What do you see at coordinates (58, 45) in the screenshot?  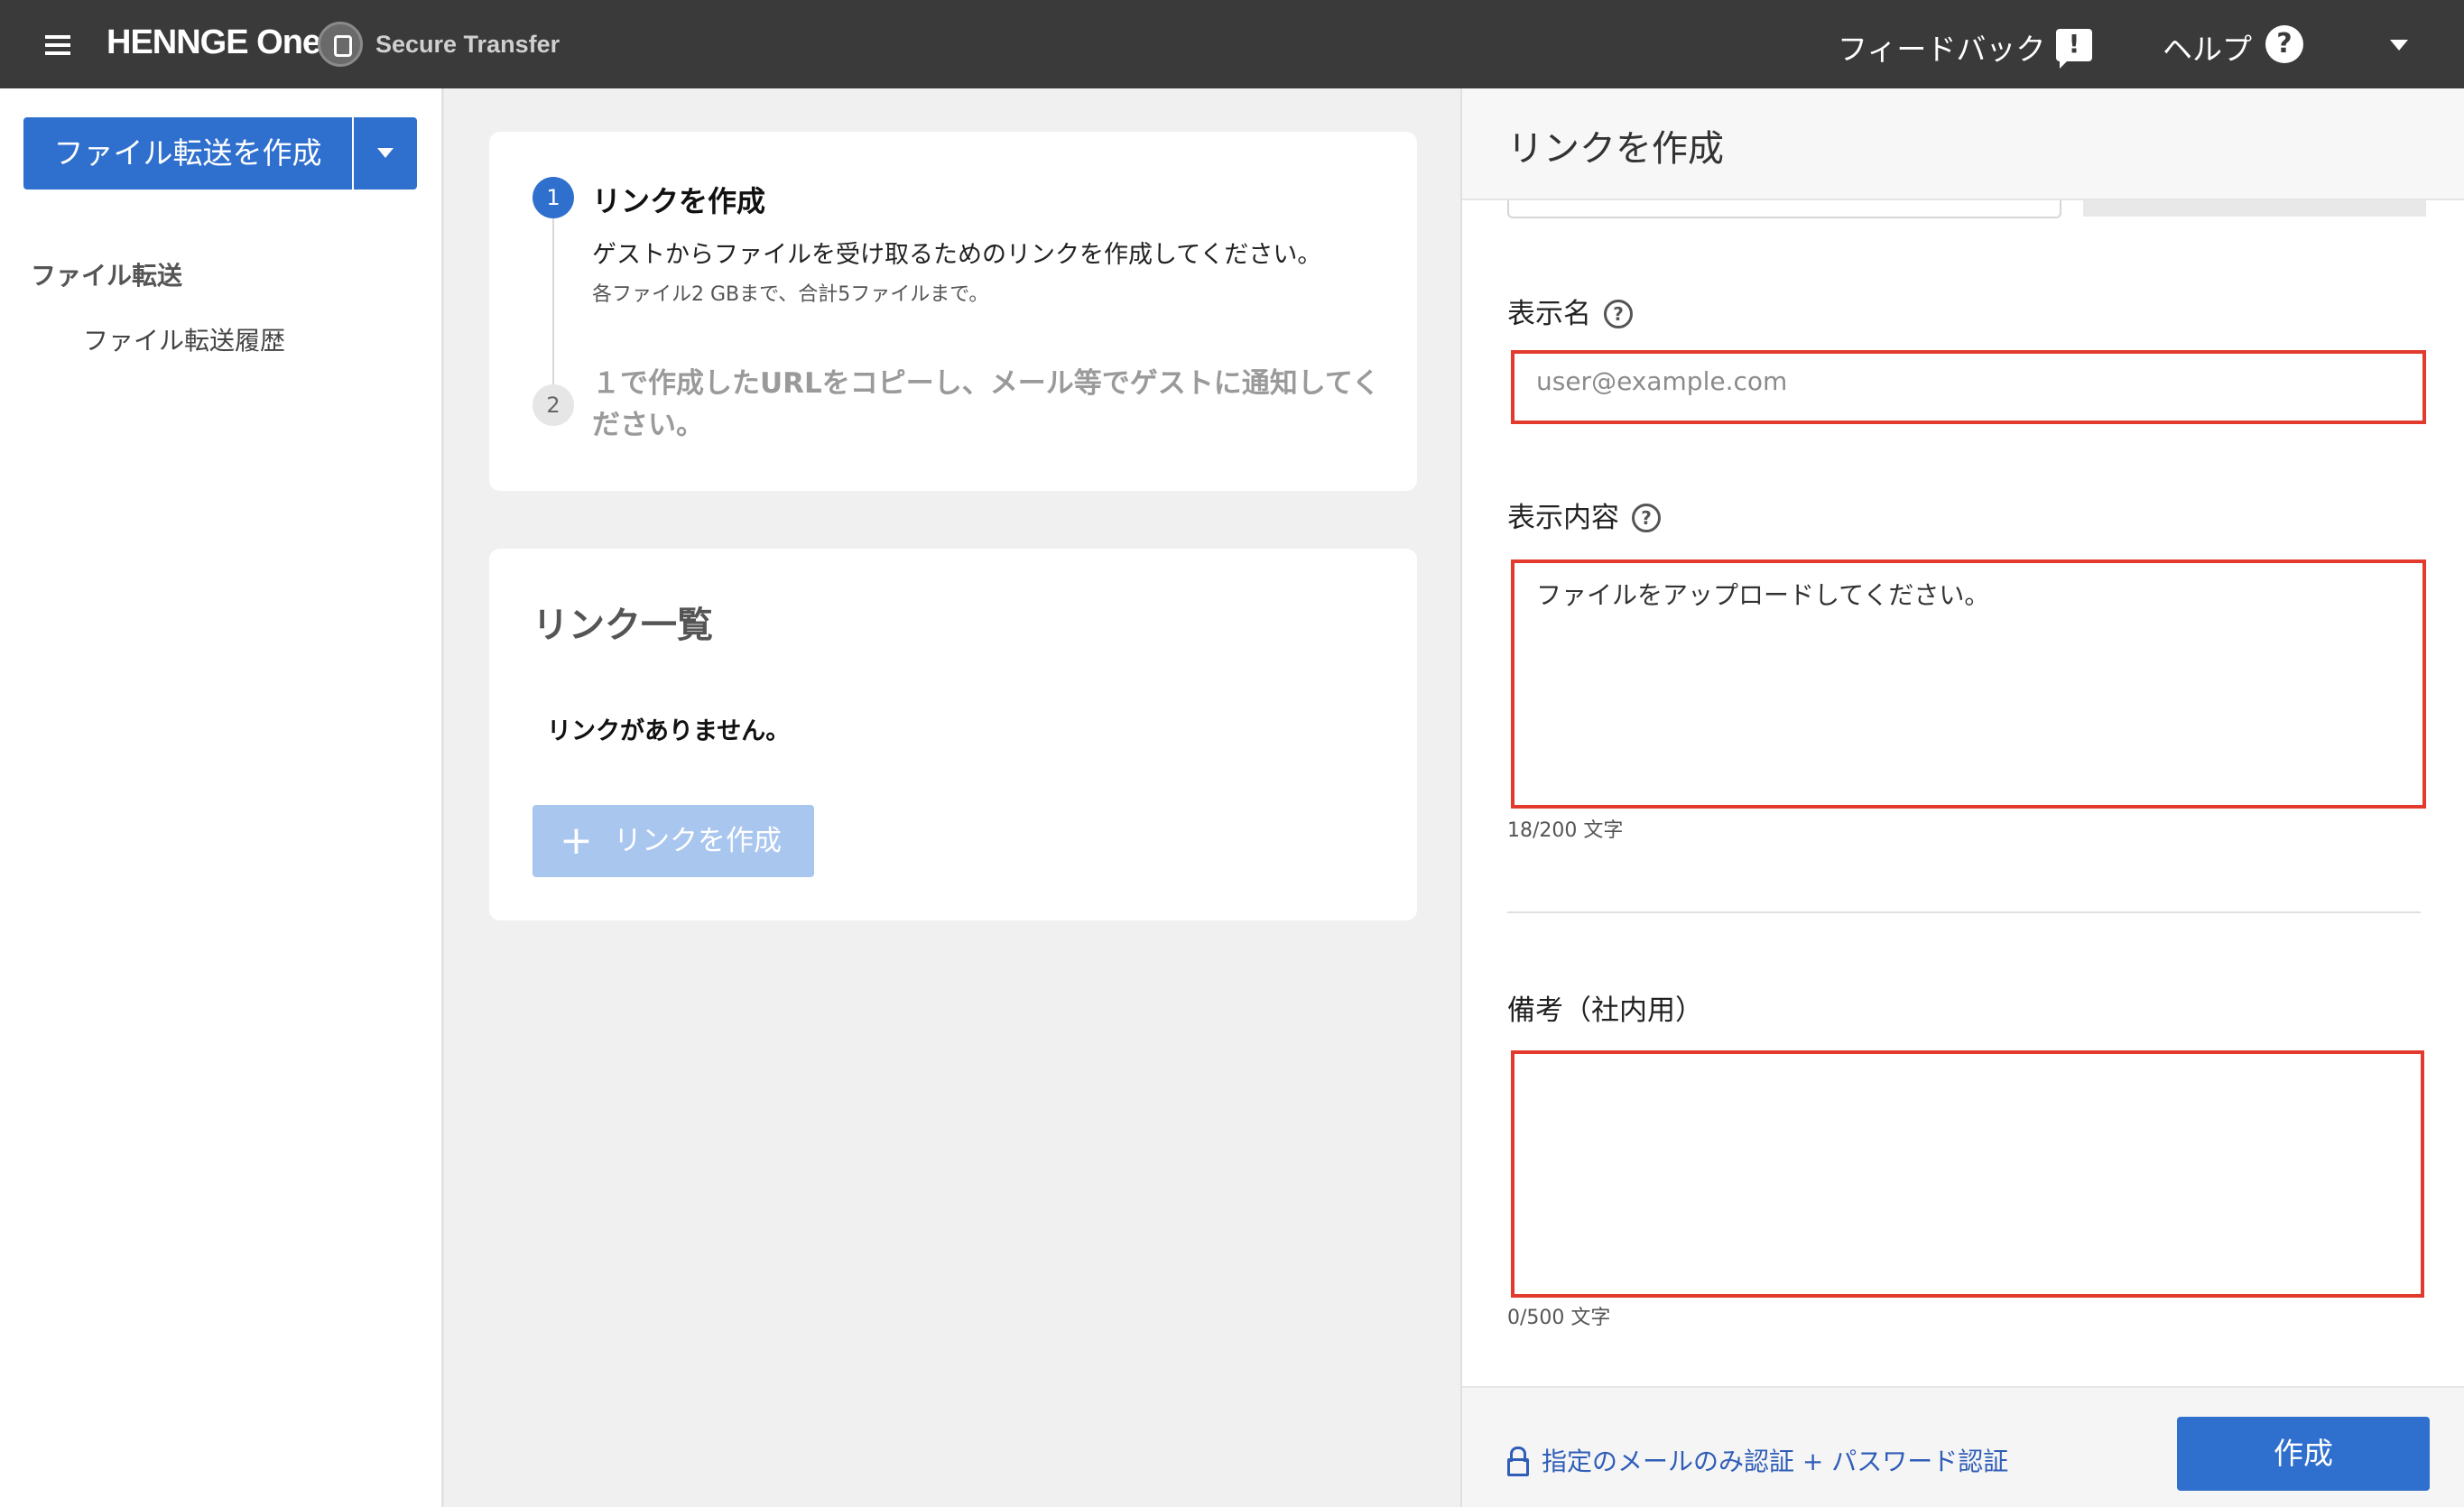 I see `hamburger-menu-icon` at bounding box center [58, 45].